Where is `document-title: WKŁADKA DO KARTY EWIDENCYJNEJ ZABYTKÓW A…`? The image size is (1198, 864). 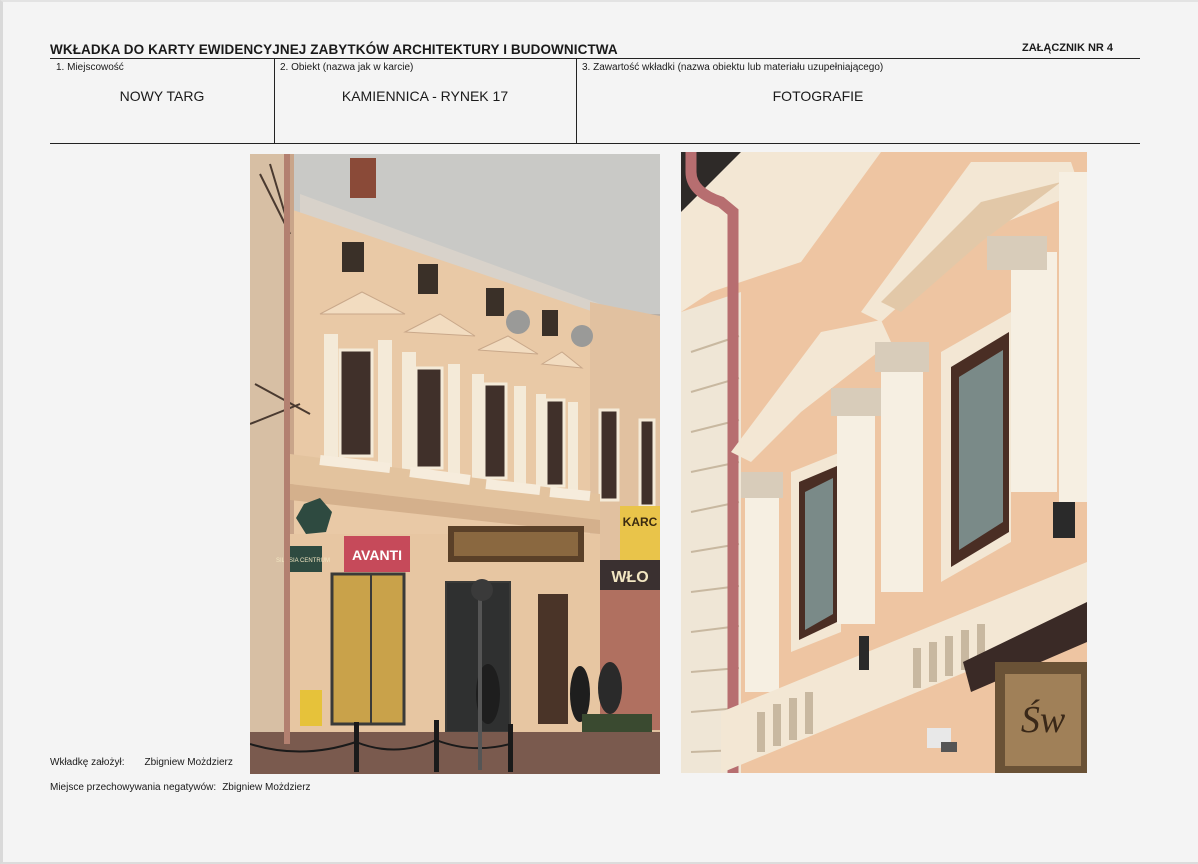
document-title: WKŁADKA DO KARTY EWIDENCYJNEJ ZABYTKÓW A… is located at coordinates (334, 49).